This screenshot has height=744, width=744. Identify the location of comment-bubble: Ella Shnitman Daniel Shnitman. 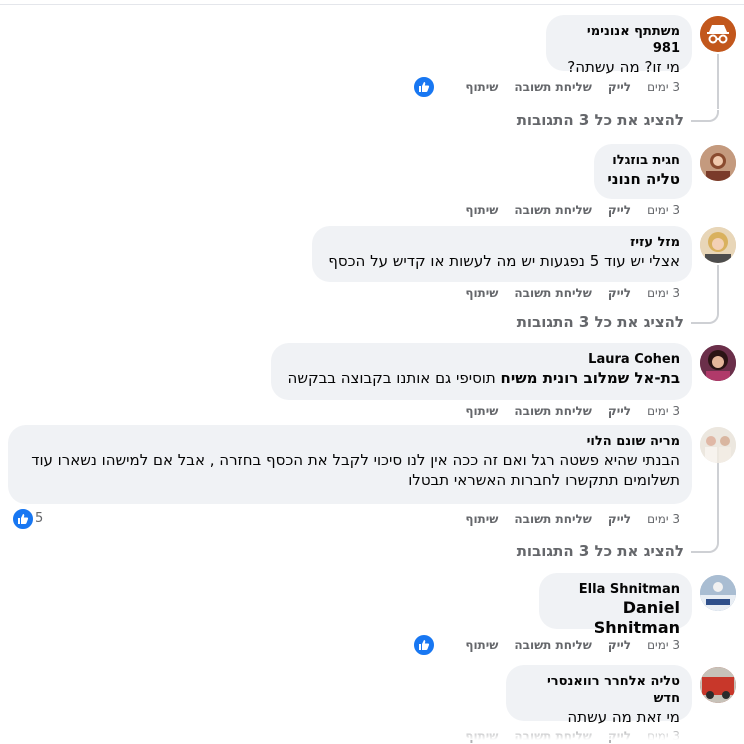
(615, 605).